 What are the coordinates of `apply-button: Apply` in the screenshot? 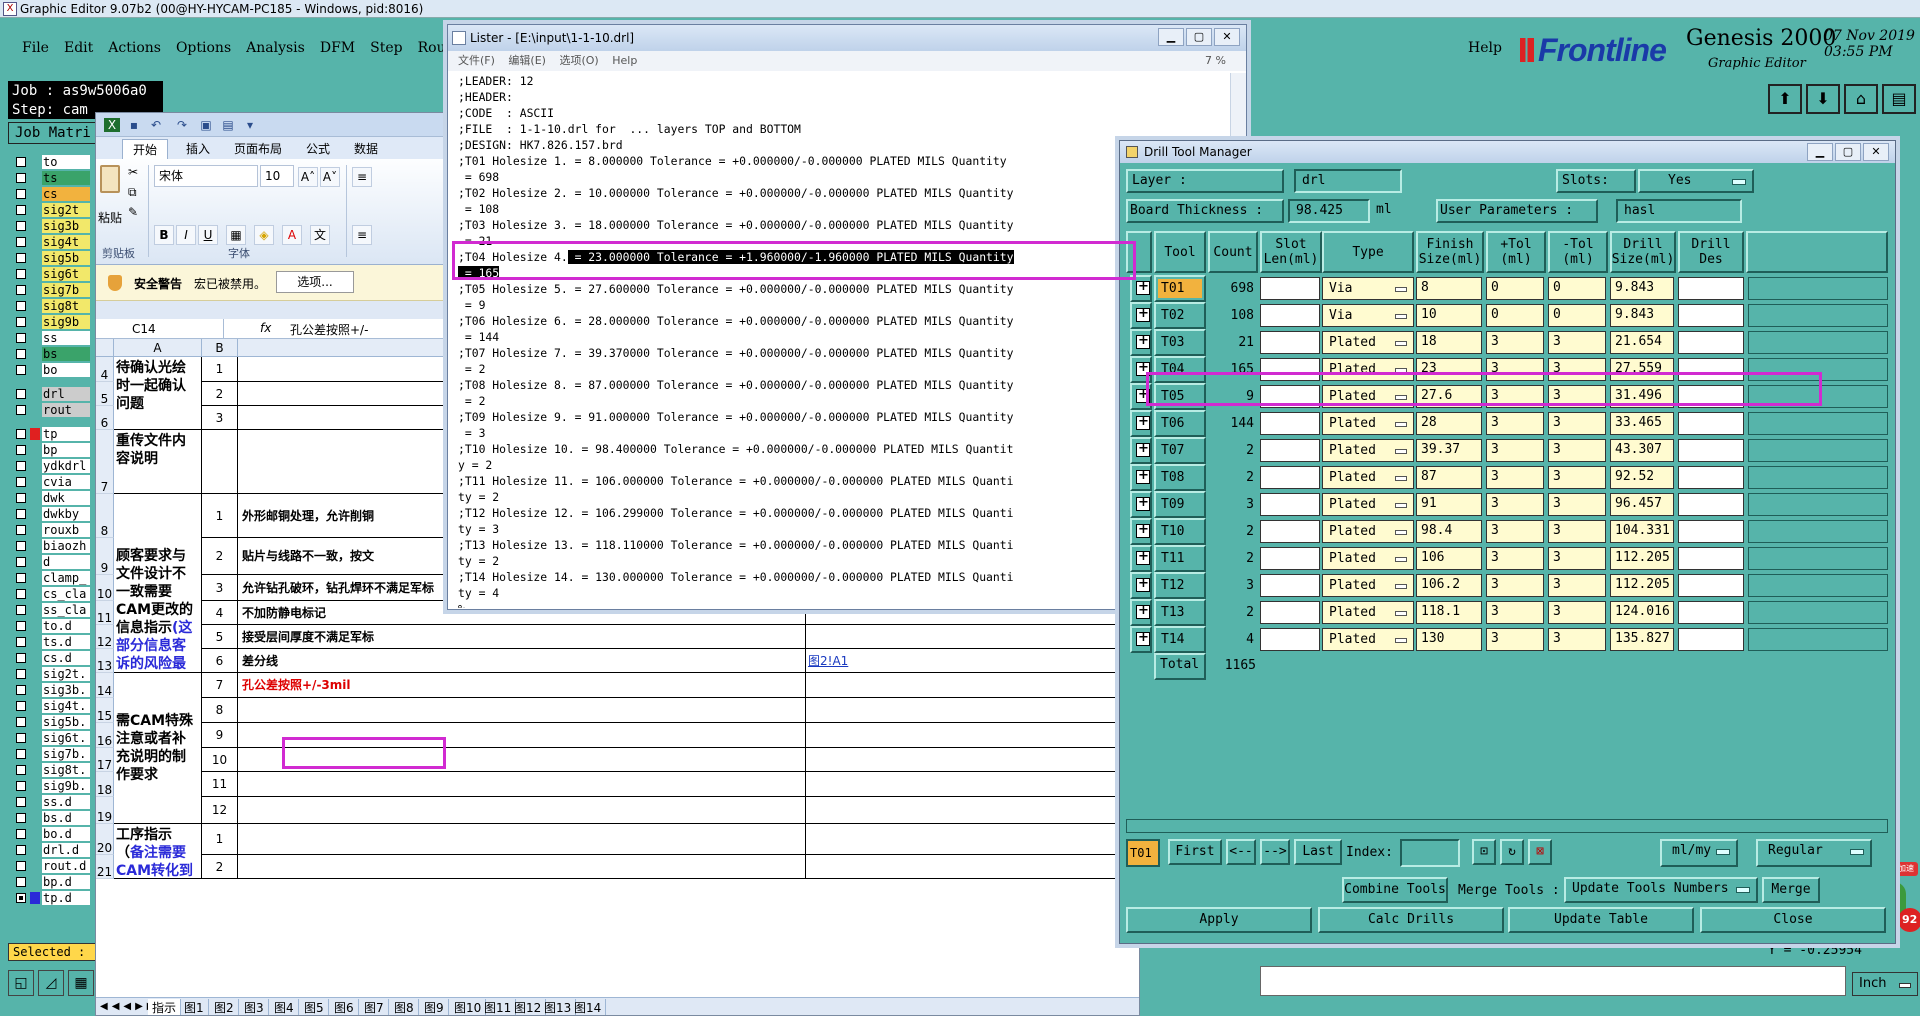 It's located at (1219, 920).